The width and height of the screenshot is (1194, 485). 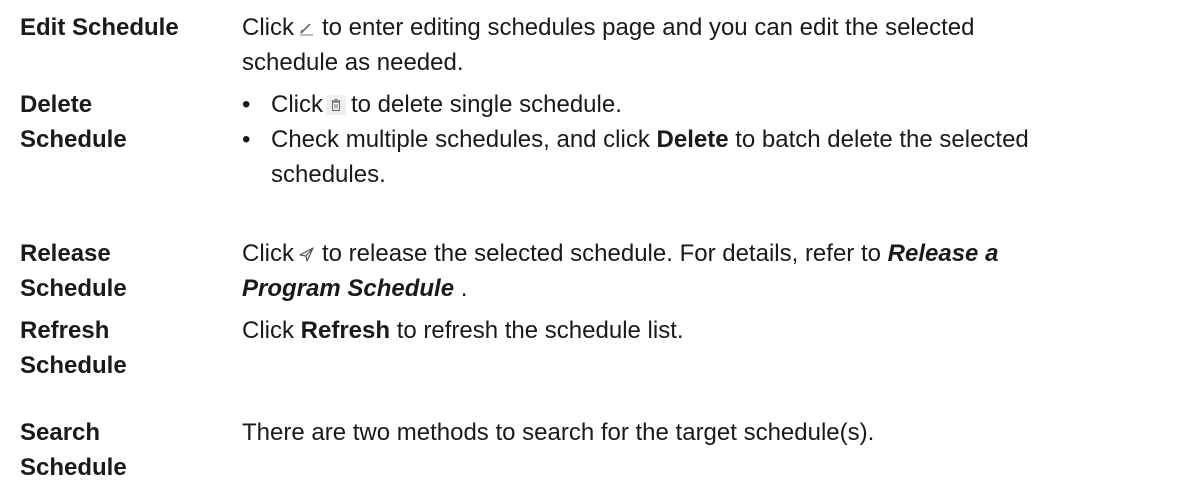 I want to click on desc-text: ., so click(x=464, y=288).